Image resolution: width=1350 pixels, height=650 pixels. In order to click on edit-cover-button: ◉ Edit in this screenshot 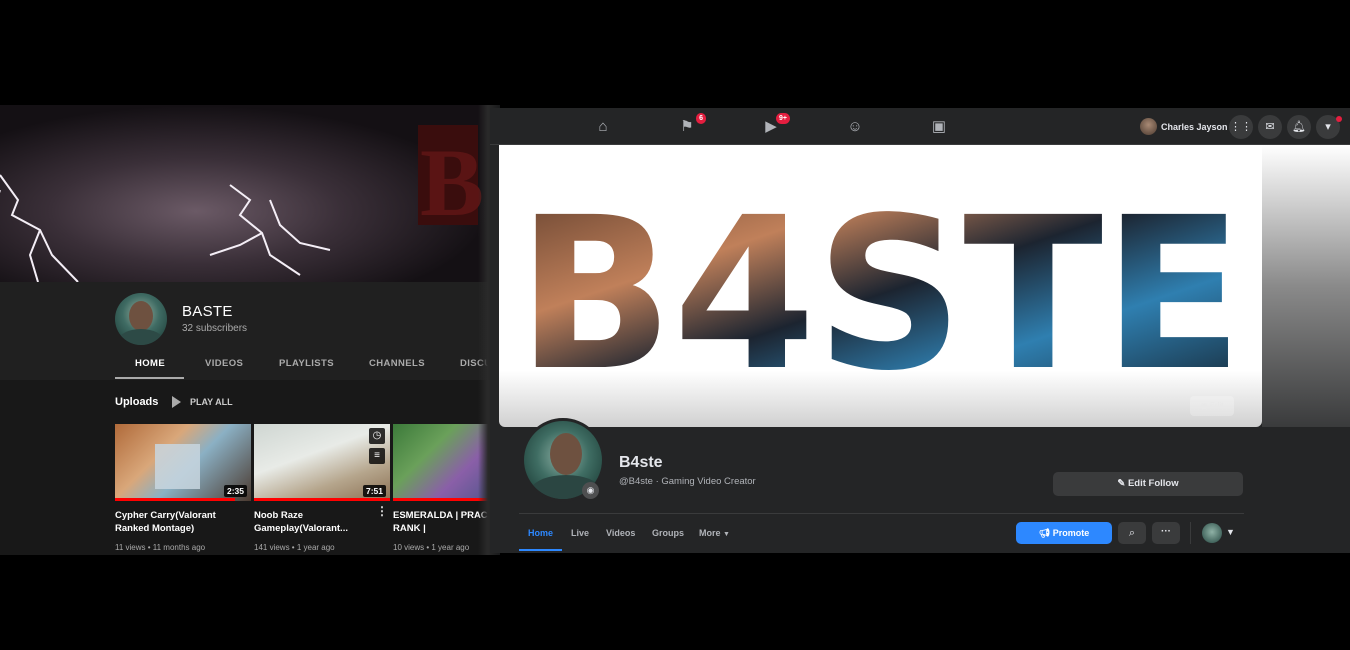, I will do `click(1212, 406)`.